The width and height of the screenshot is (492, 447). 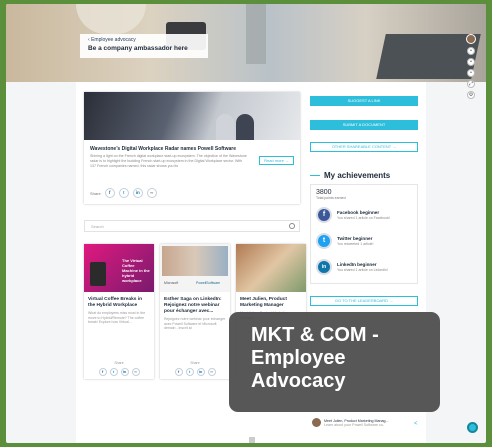 I want to click on suggest-link-button: SUGGEST A LINK, so click(x=364, y=101).